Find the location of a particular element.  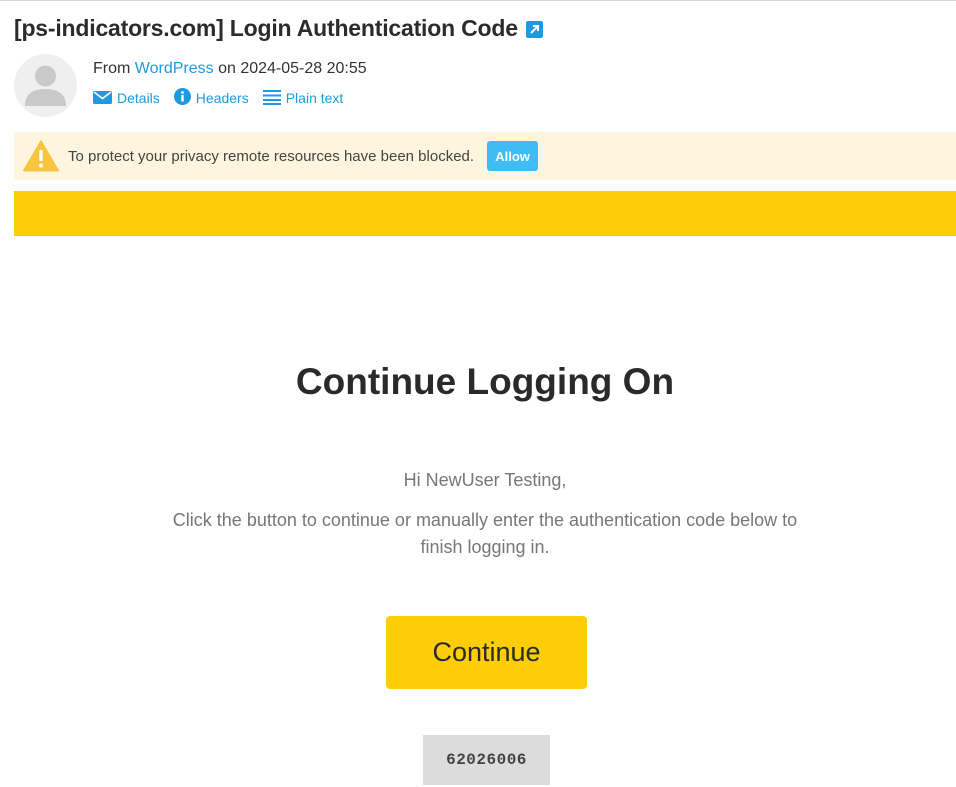

details-link: Details is located at coordinates (126, 98).